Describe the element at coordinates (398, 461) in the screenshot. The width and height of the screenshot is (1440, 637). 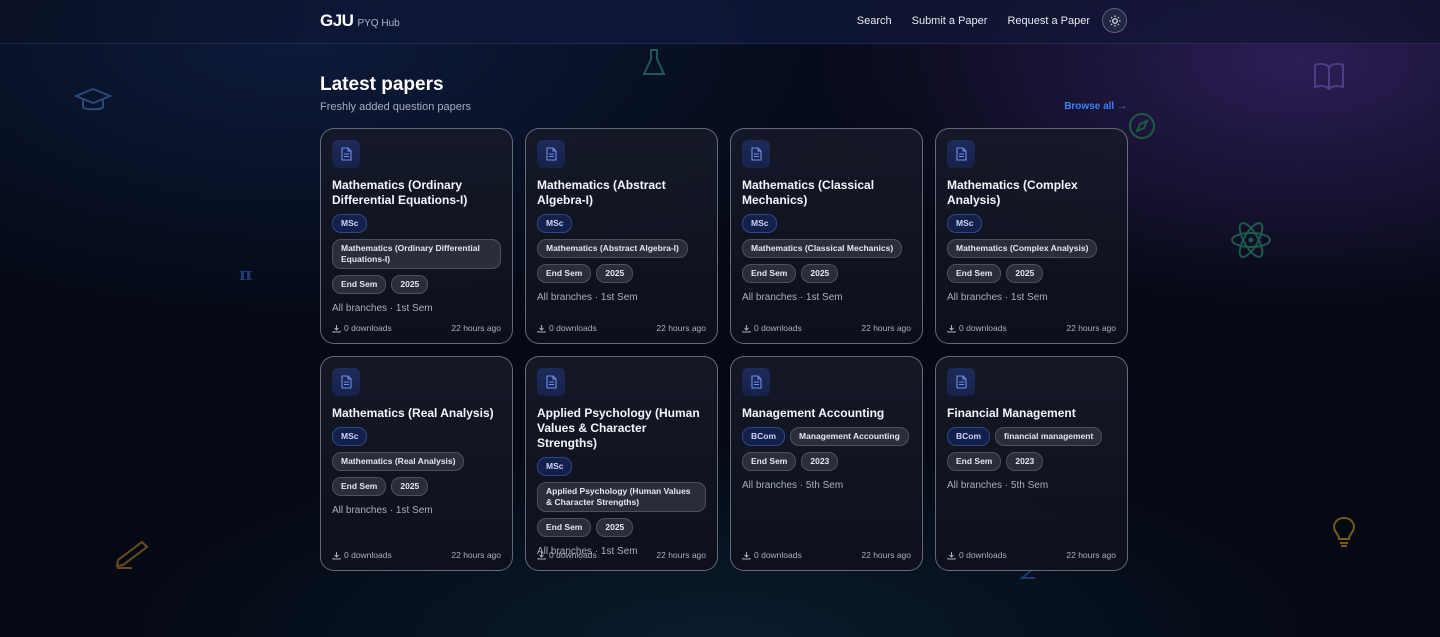
I see `subject-badge: Mathematics (Real Analysis)` at that location.